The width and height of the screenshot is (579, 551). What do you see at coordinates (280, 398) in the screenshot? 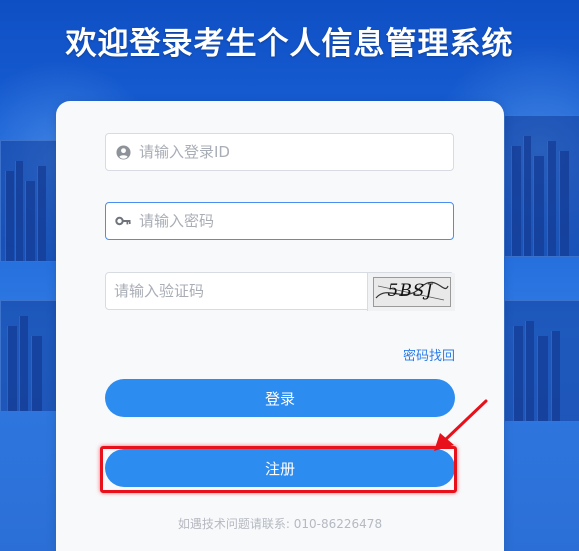
I see `login-button: 登录` at bounding box center [280, 398].